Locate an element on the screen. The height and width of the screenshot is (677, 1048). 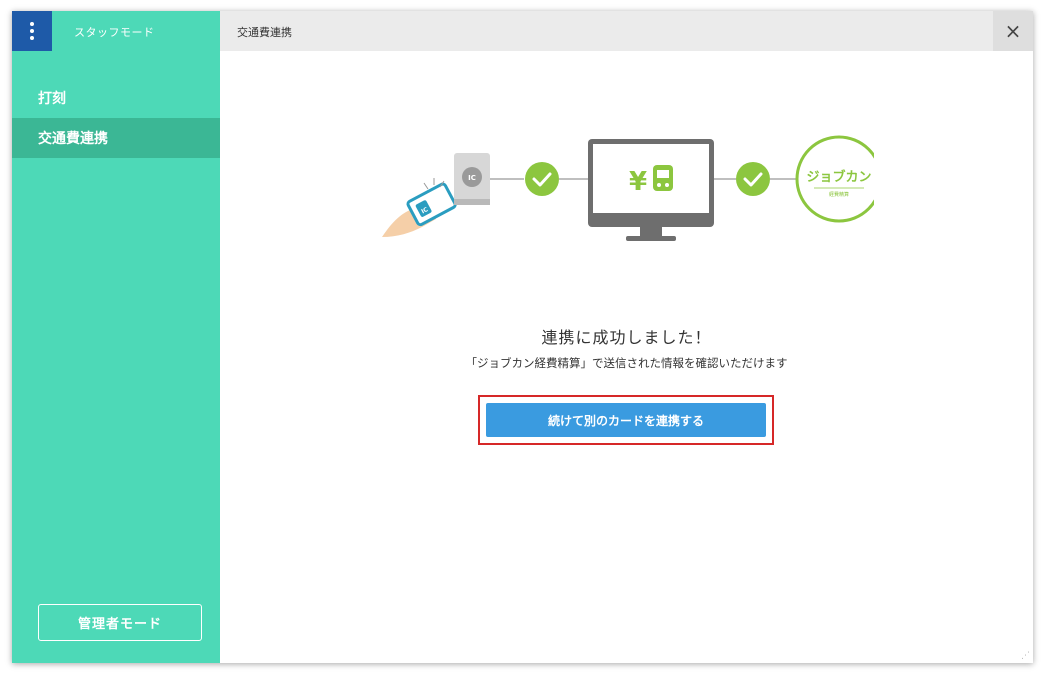
sidebar-item-transport: 交通費連携 is located at coordinates (116, 138).